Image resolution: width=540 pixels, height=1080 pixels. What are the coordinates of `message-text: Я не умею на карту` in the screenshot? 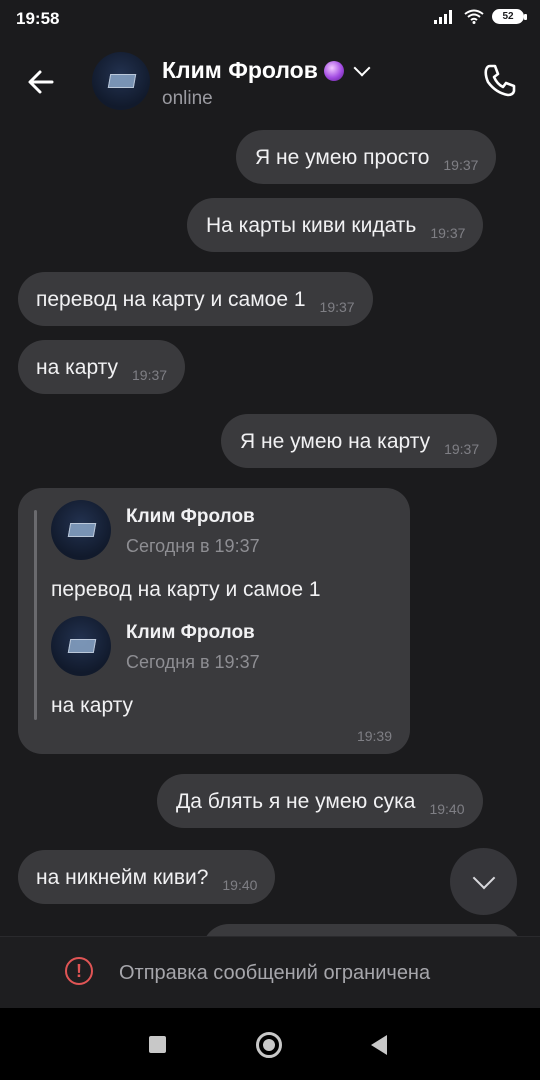 It's located at (335, 441).